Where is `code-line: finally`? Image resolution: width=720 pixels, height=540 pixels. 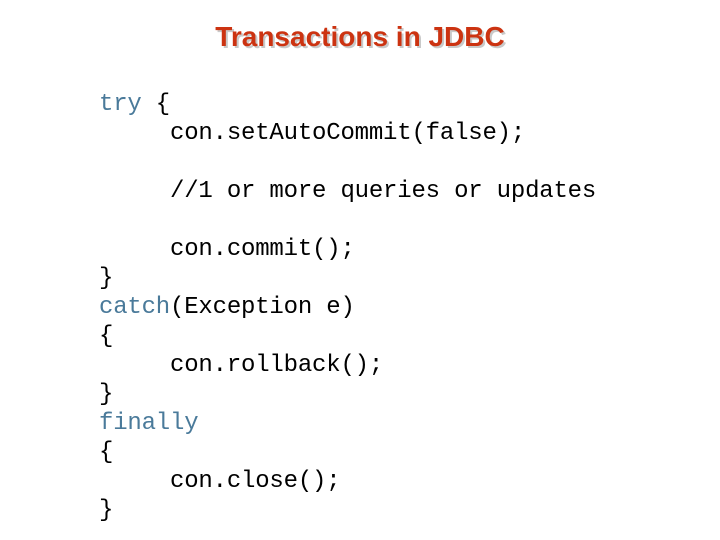
code-line: finally is located at coordinates (404, 423).